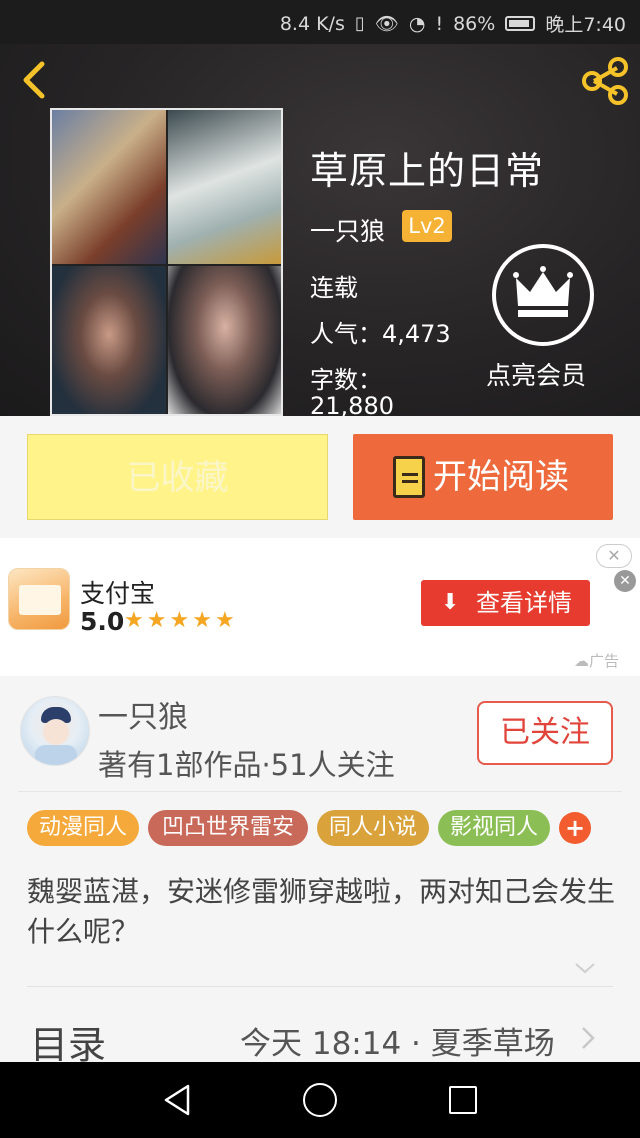 The width and height of the screenshot is (640, 1138). What do you see at coordinates (625, 581) in the screenshot?
I see `ad-close-icon: ✕` at bounding box center [625, 581].